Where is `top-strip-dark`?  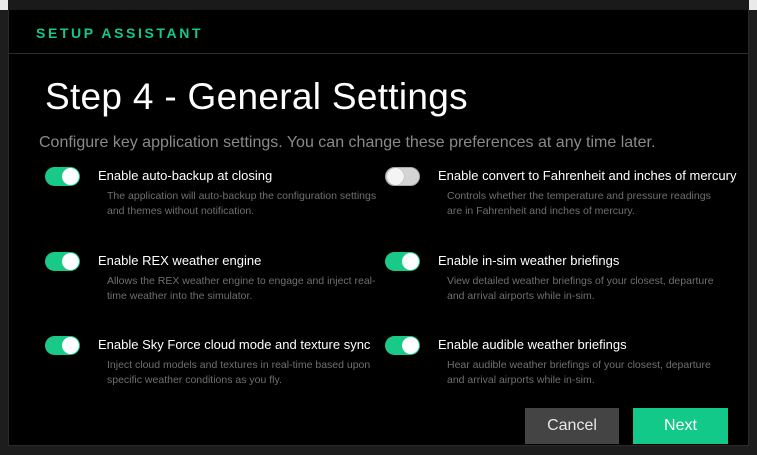 top-strip-dark is located at coordinates (378, 5).